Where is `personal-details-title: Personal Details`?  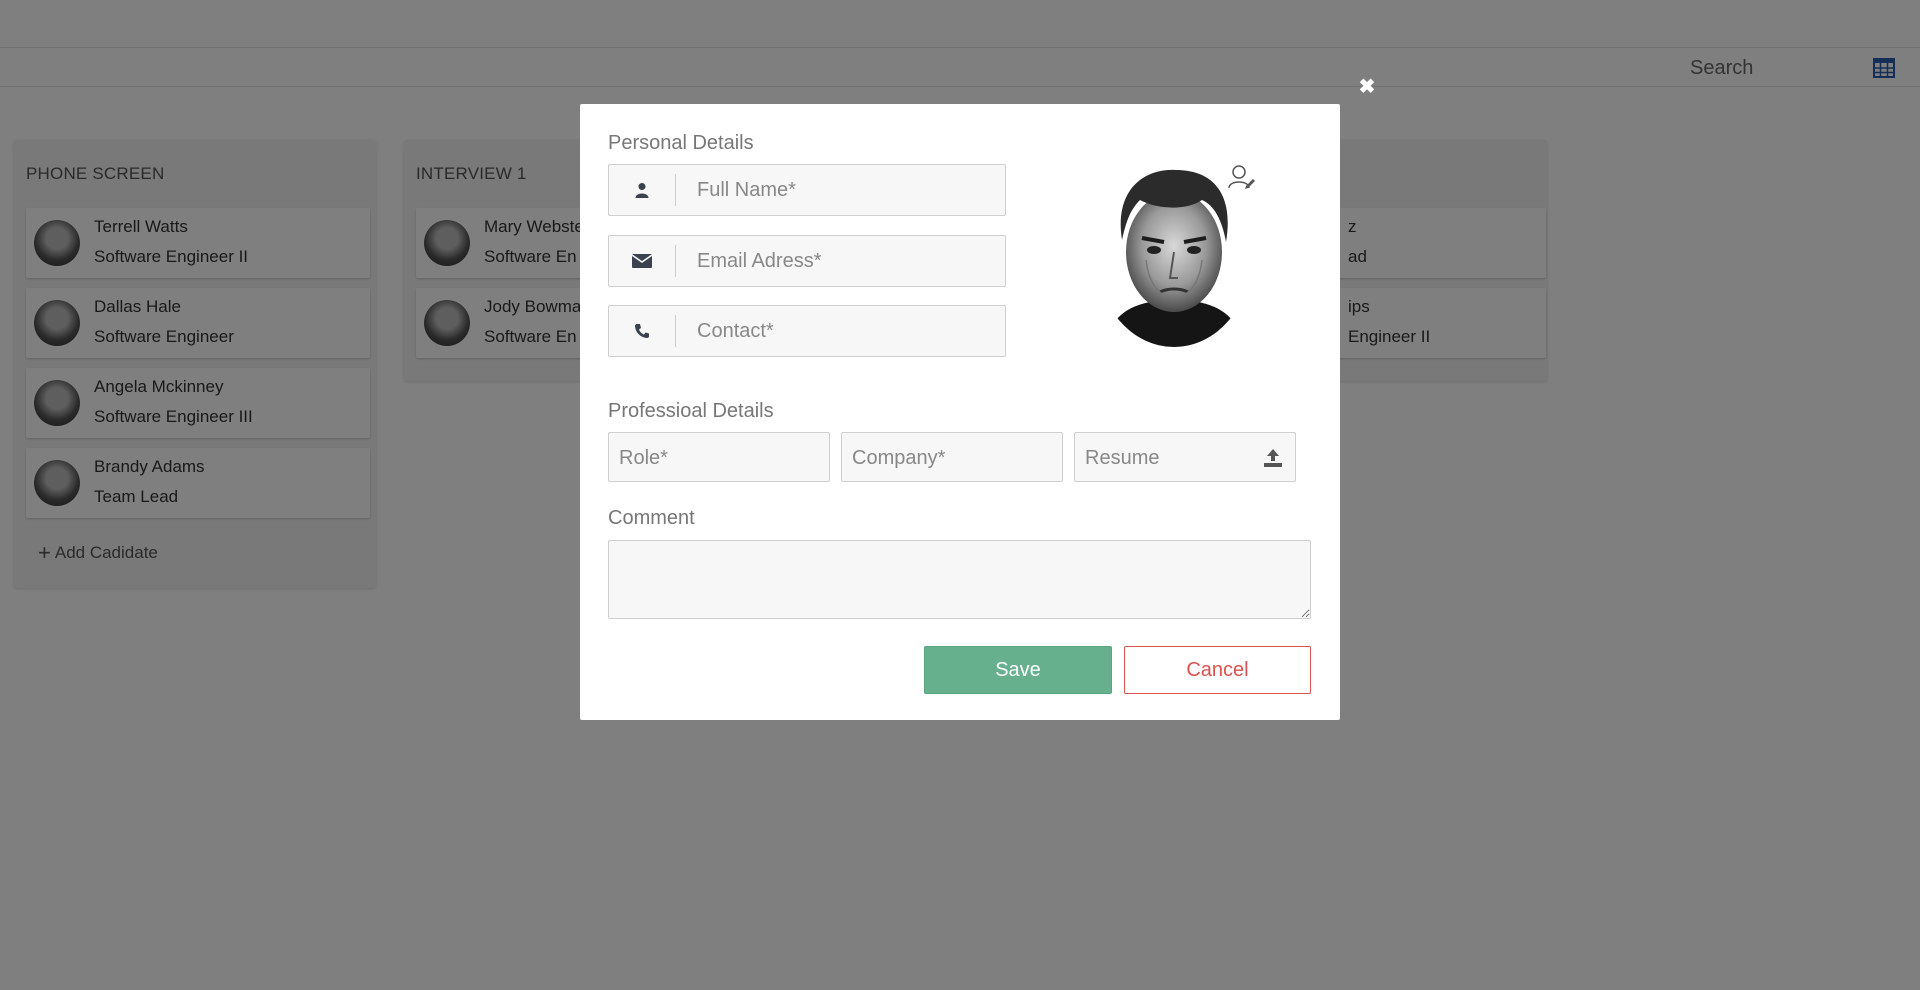 personal-details-title: Personal Details is located at coordinates (681, 143).